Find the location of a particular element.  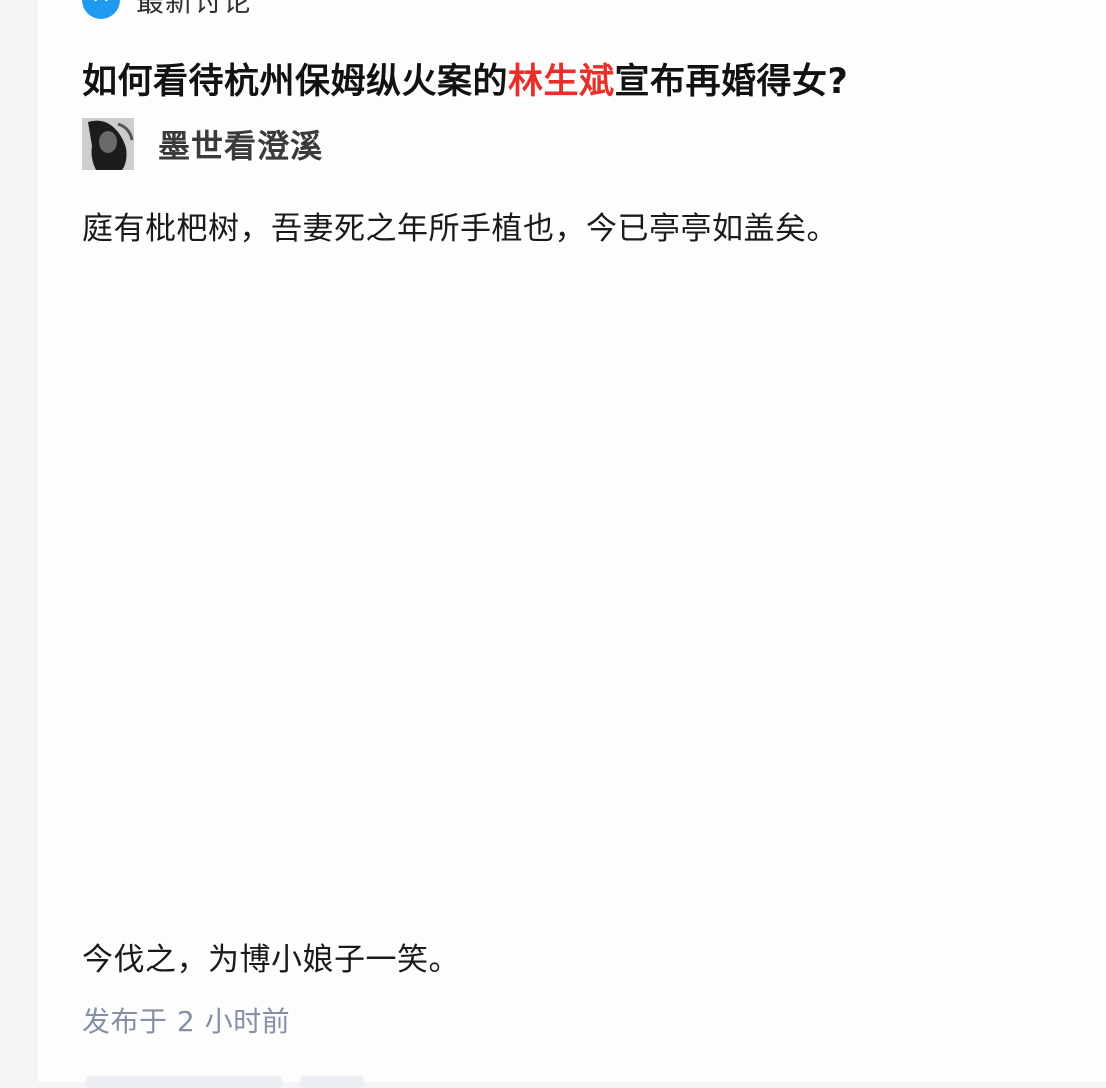

author-info: 墨世看澄溪 is located at coordinates (202, 144).